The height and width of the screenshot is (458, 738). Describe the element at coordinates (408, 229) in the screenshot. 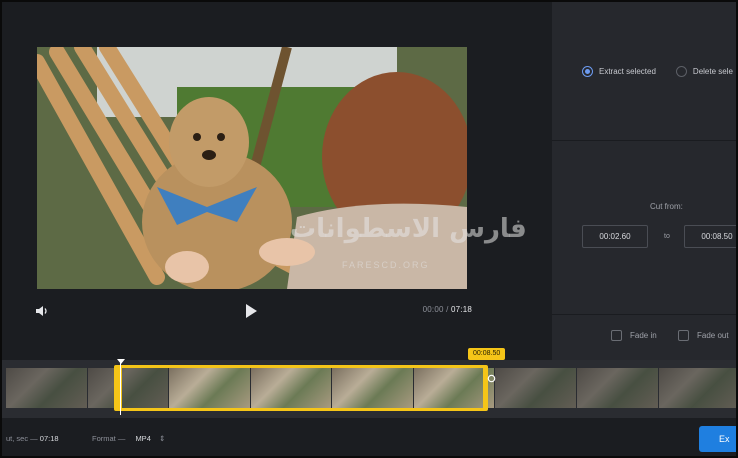

I see `watermark-text: فارس الاسطوانات` at that location.